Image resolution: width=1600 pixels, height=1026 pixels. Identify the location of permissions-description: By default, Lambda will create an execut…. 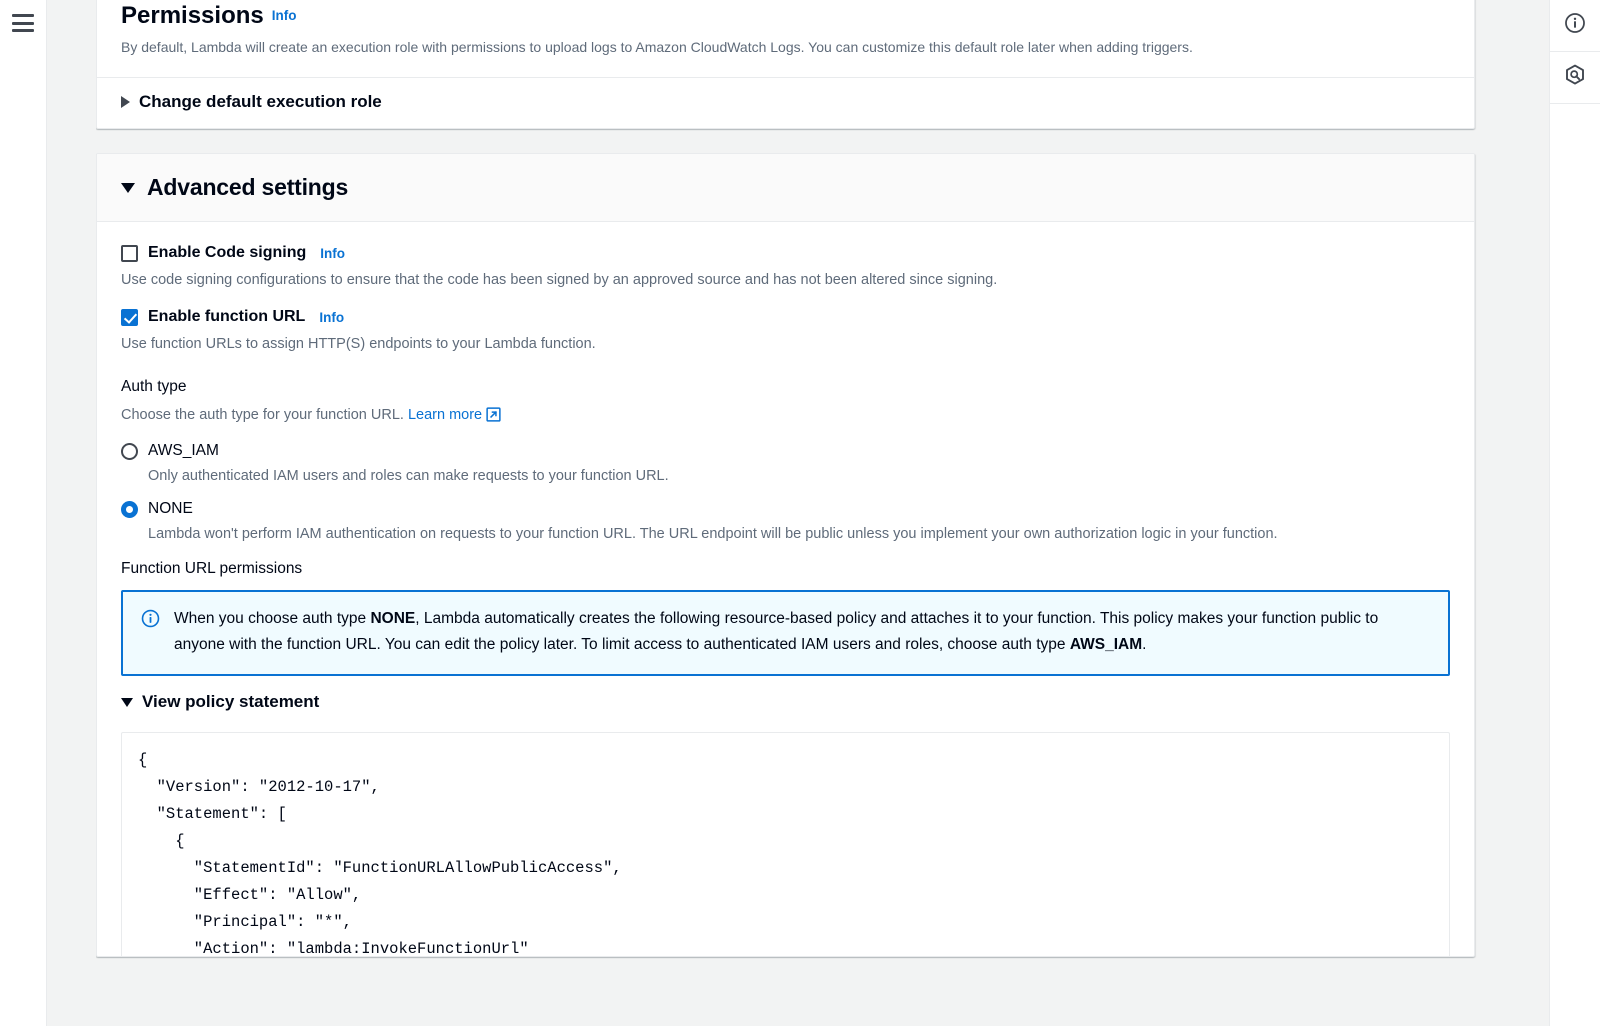
(657, 47).